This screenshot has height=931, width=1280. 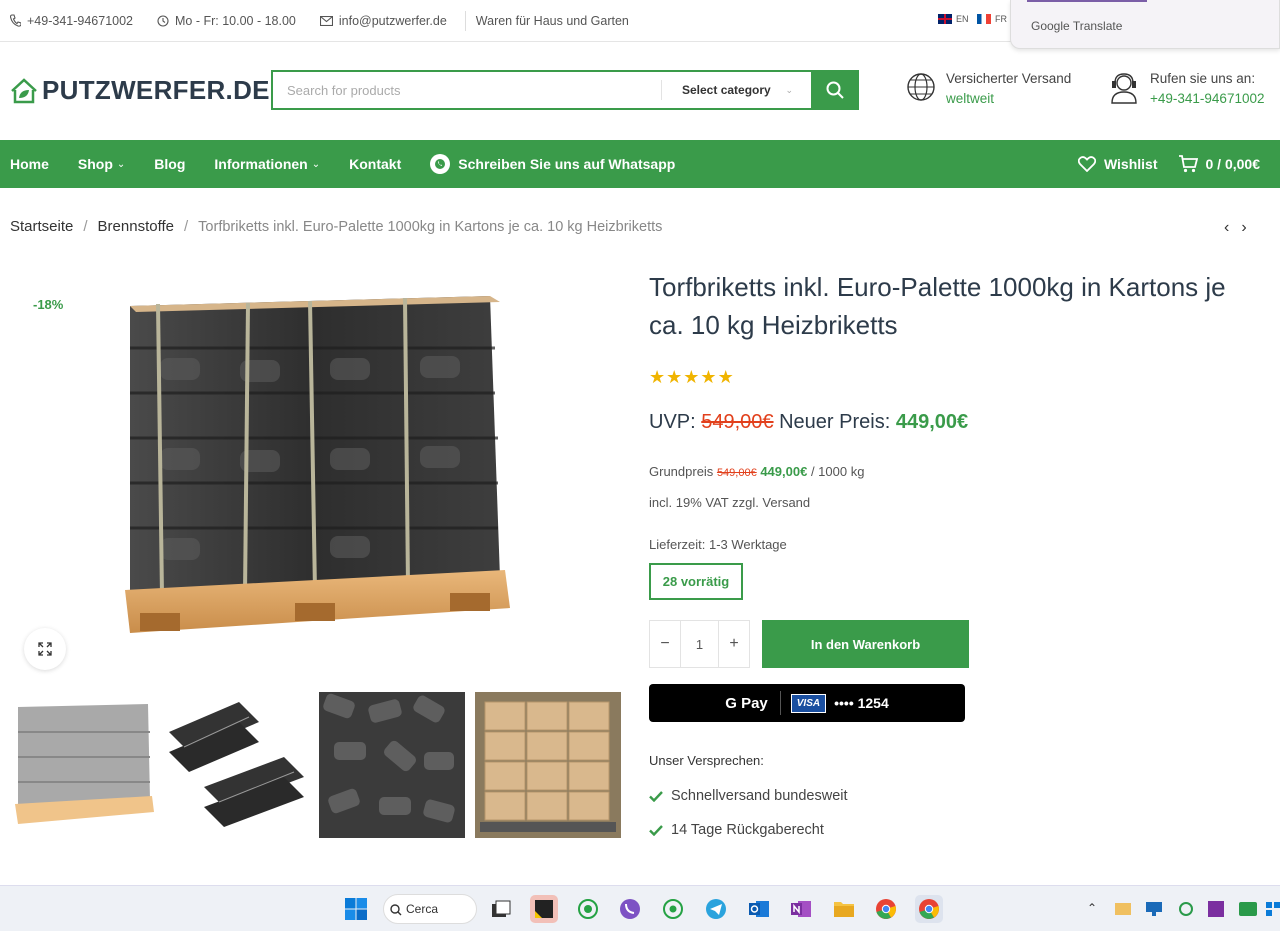 I want to click on lang-fr: FR, so click(x=992, y=19).